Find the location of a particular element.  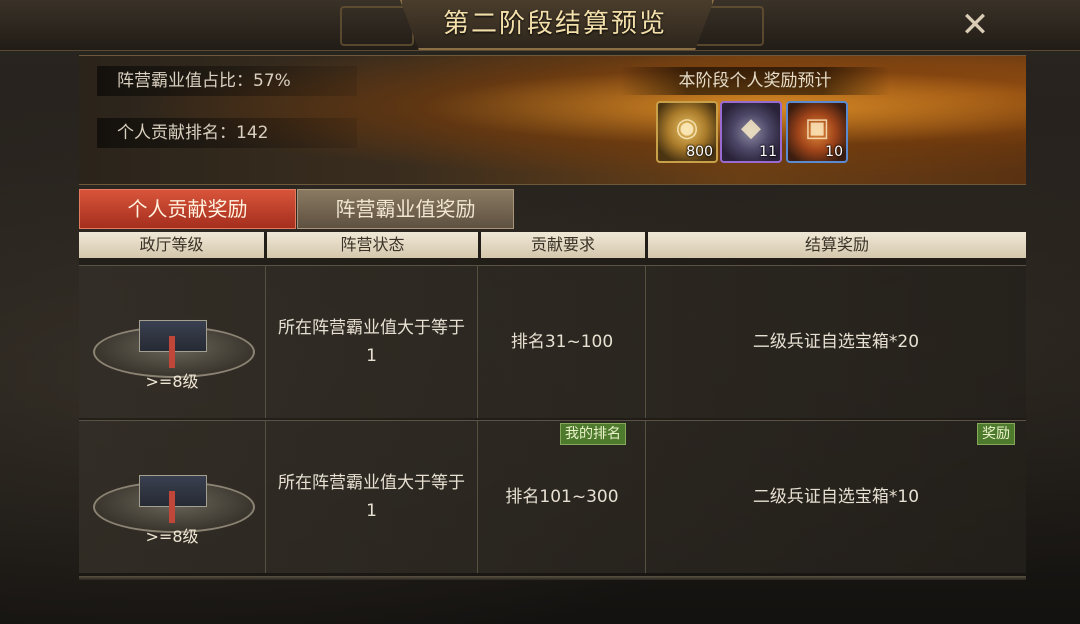

table-bottom-edge is located at coordinates (552, 578).